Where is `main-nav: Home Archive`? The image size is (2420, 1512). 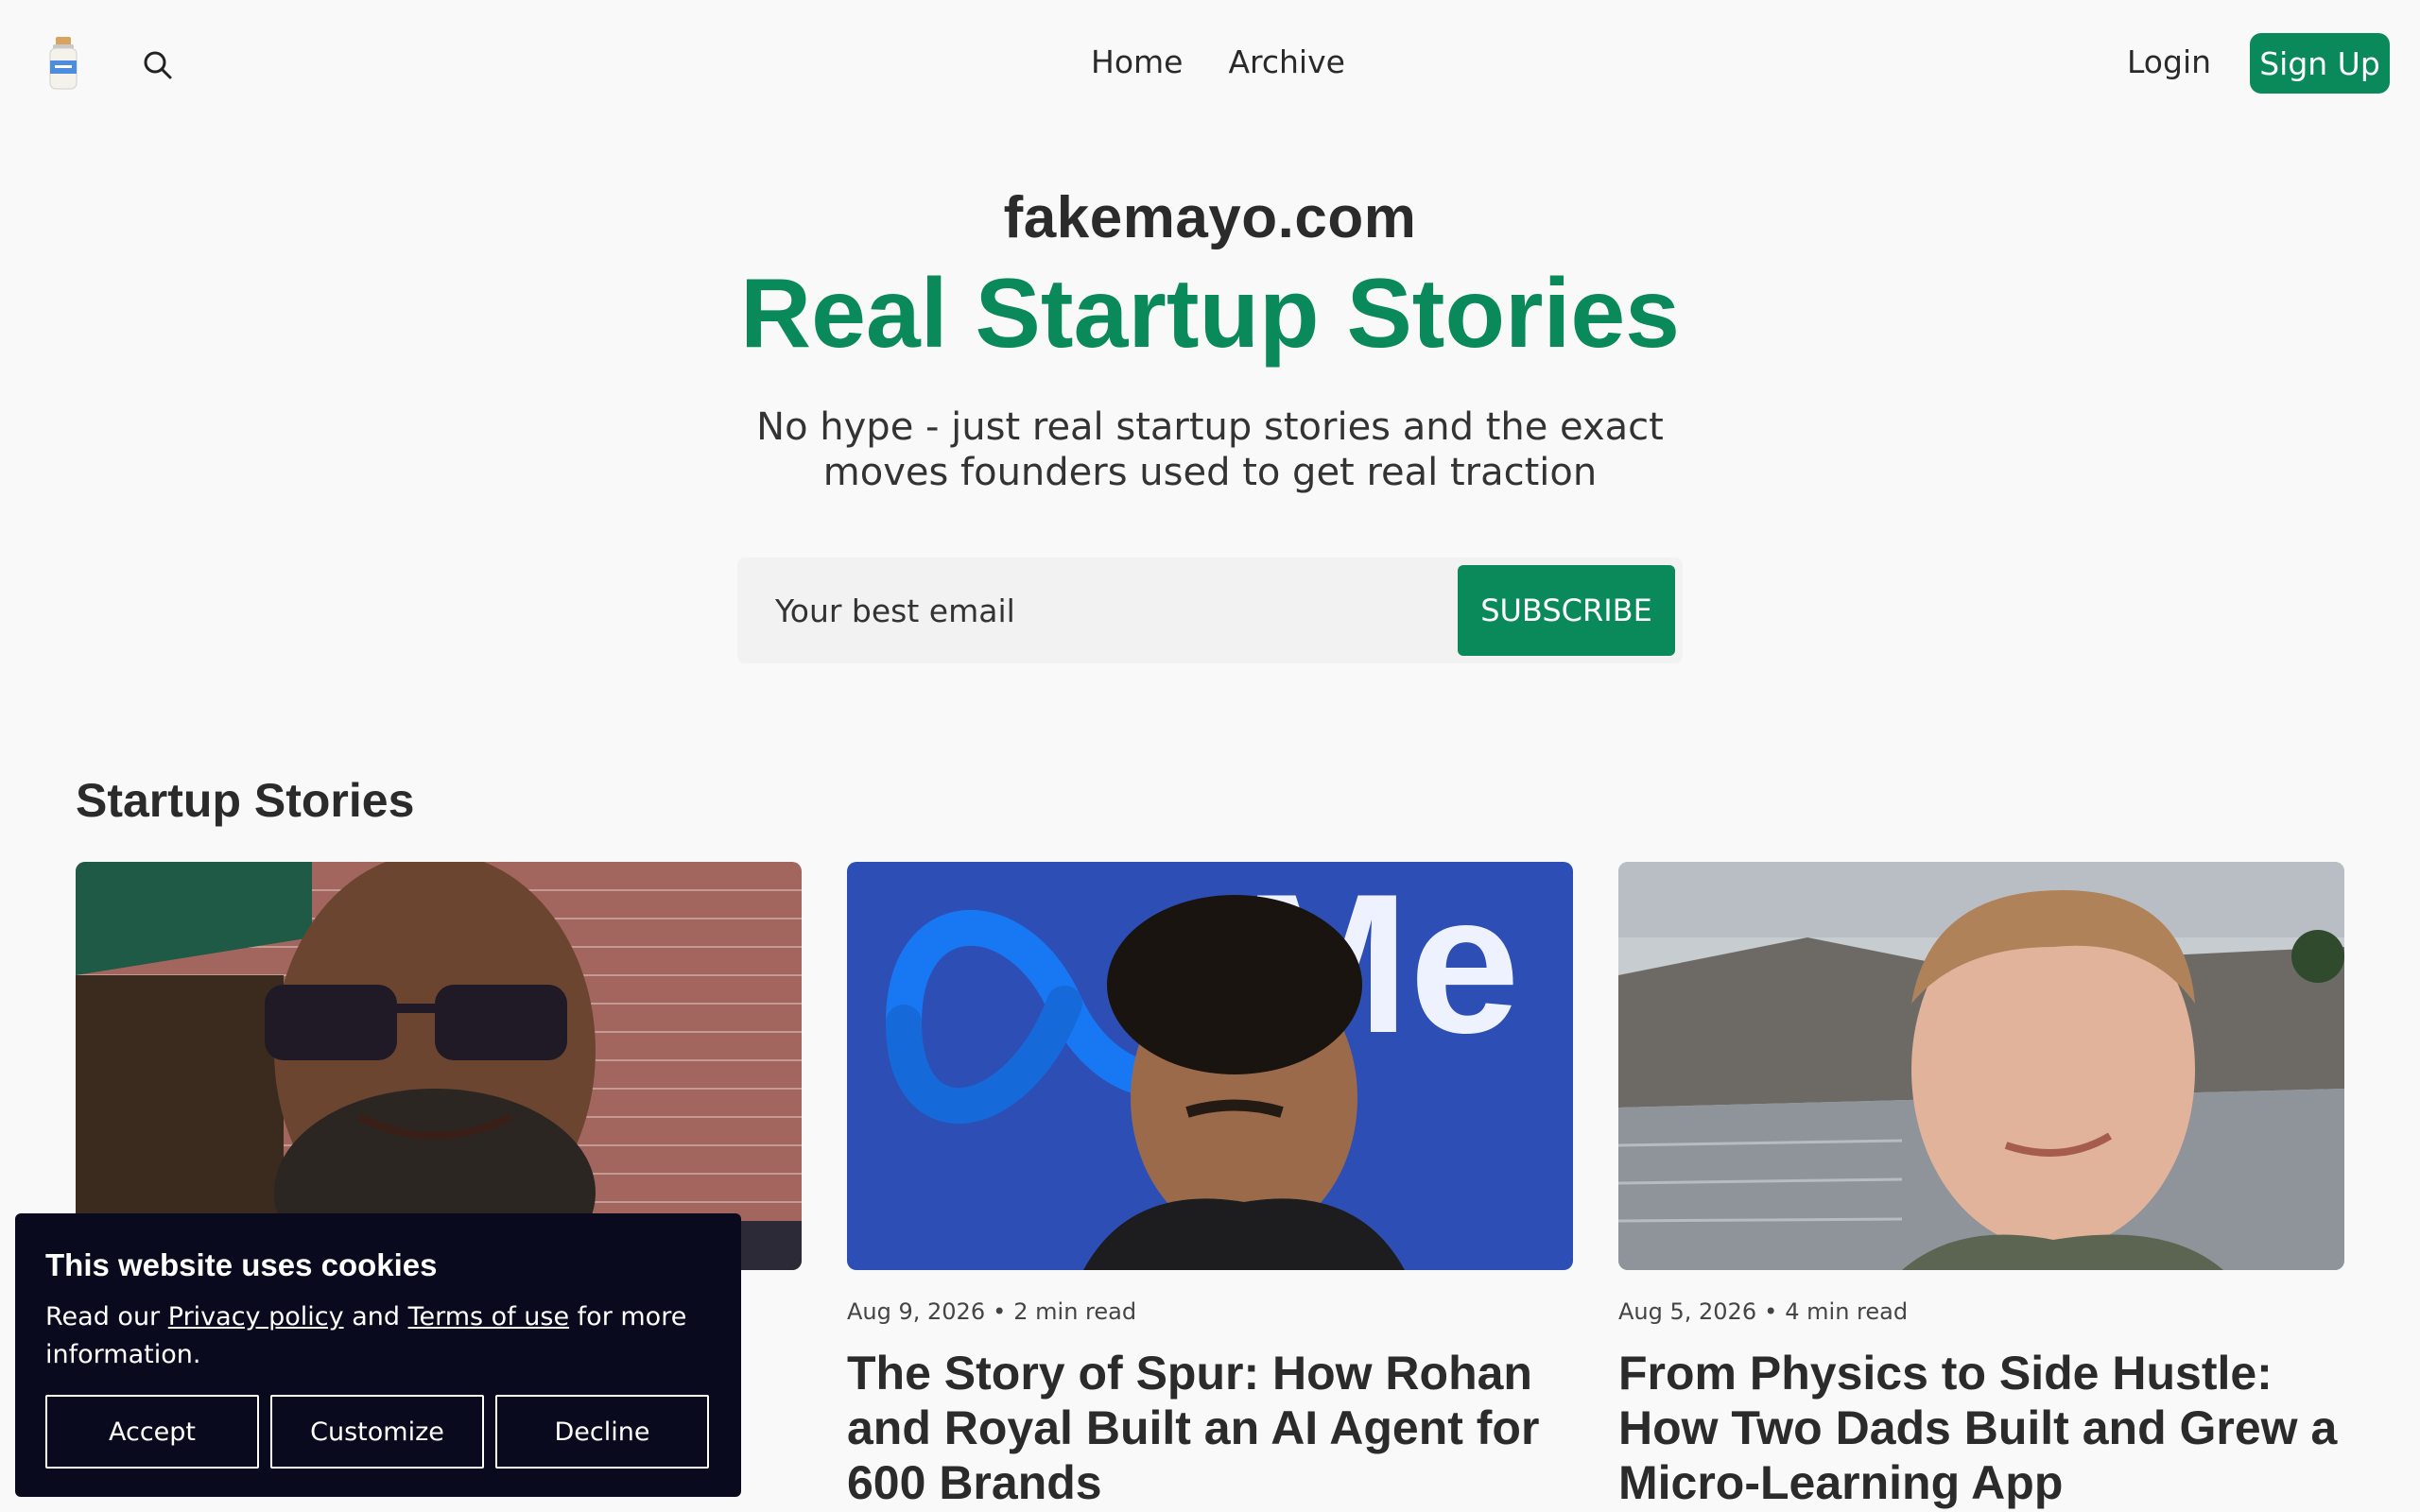
main-nav: Home Archive is located at coordinates (1218, 61).